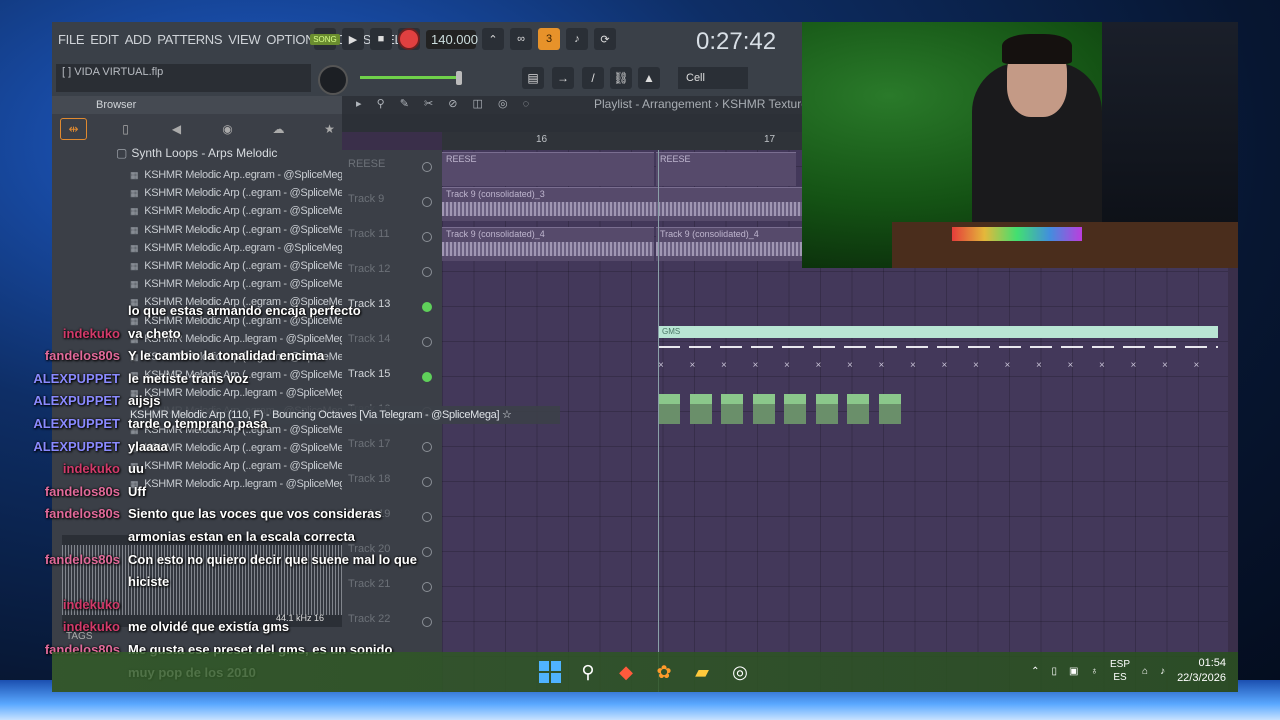 Image resolution: width=1280 pixels, height=720 pixels. What do you see at coordinates (1055, 671) in the screenshot?
I see `battery-icon: ▯` at bounding box center [1055, 671].